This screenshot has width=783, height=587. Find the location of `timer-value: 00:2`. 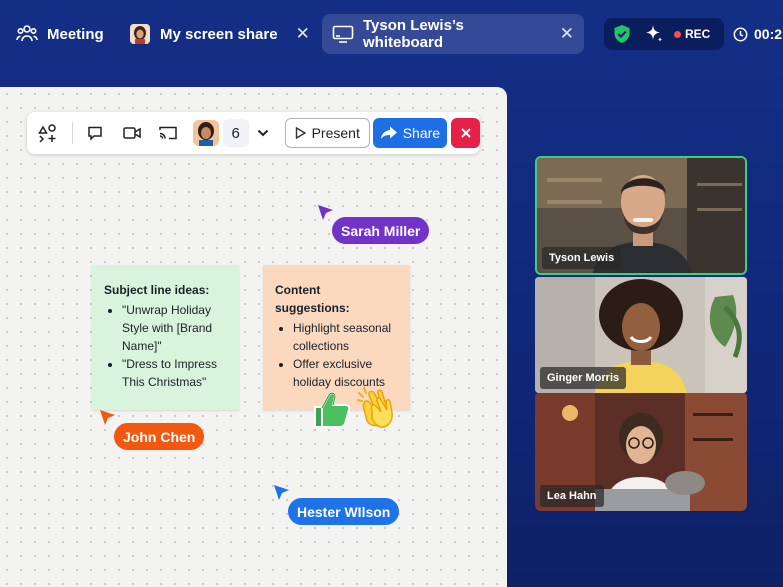

timer-value: 00:2 is located at coordinates (768, 34).